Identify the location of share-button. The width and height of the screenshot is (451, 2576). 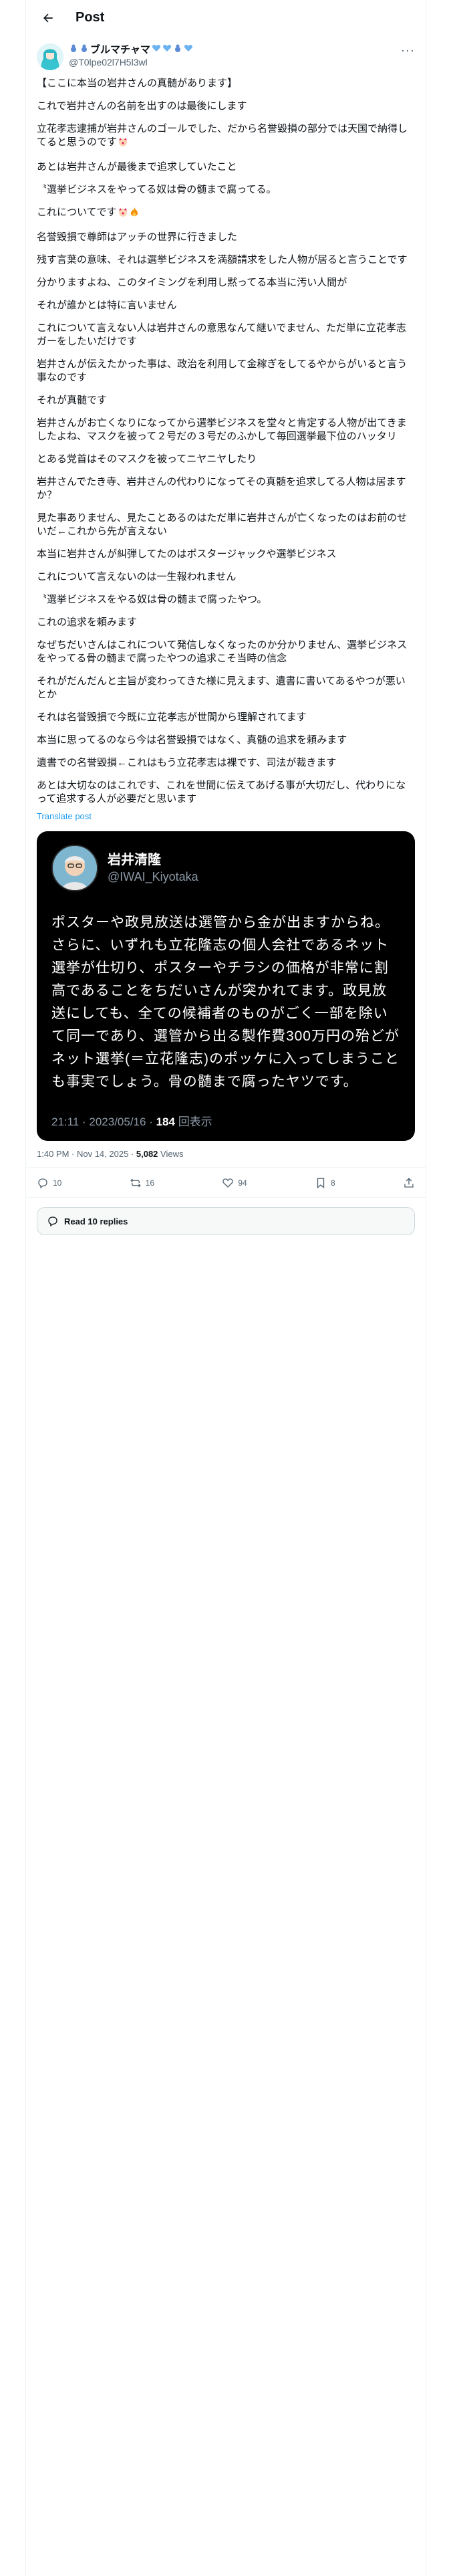
(409, 1183).